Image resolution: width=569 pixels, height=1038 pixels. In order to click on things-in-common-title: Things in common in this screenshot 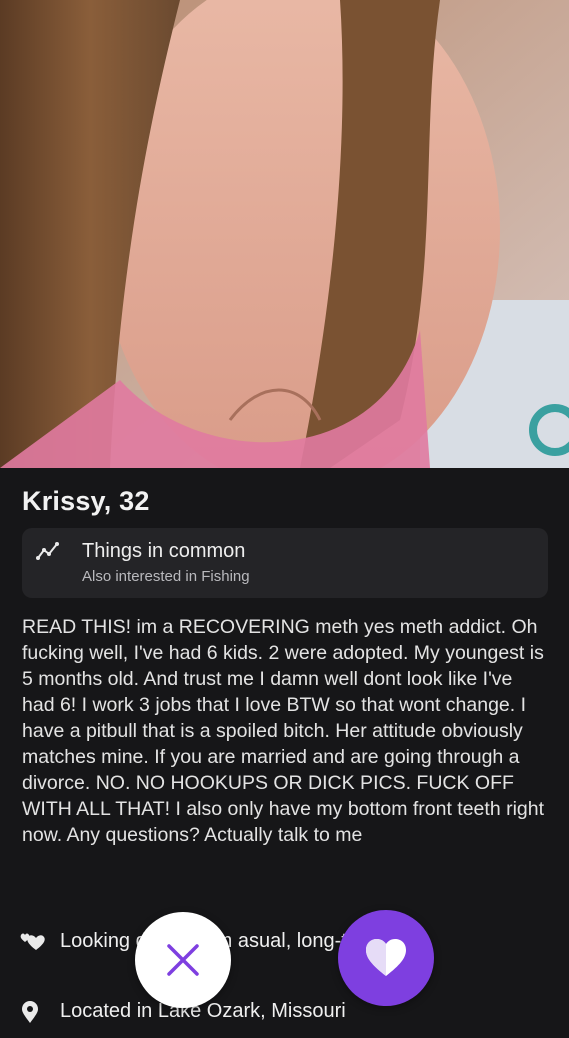, I will do `click(164, 551)`.